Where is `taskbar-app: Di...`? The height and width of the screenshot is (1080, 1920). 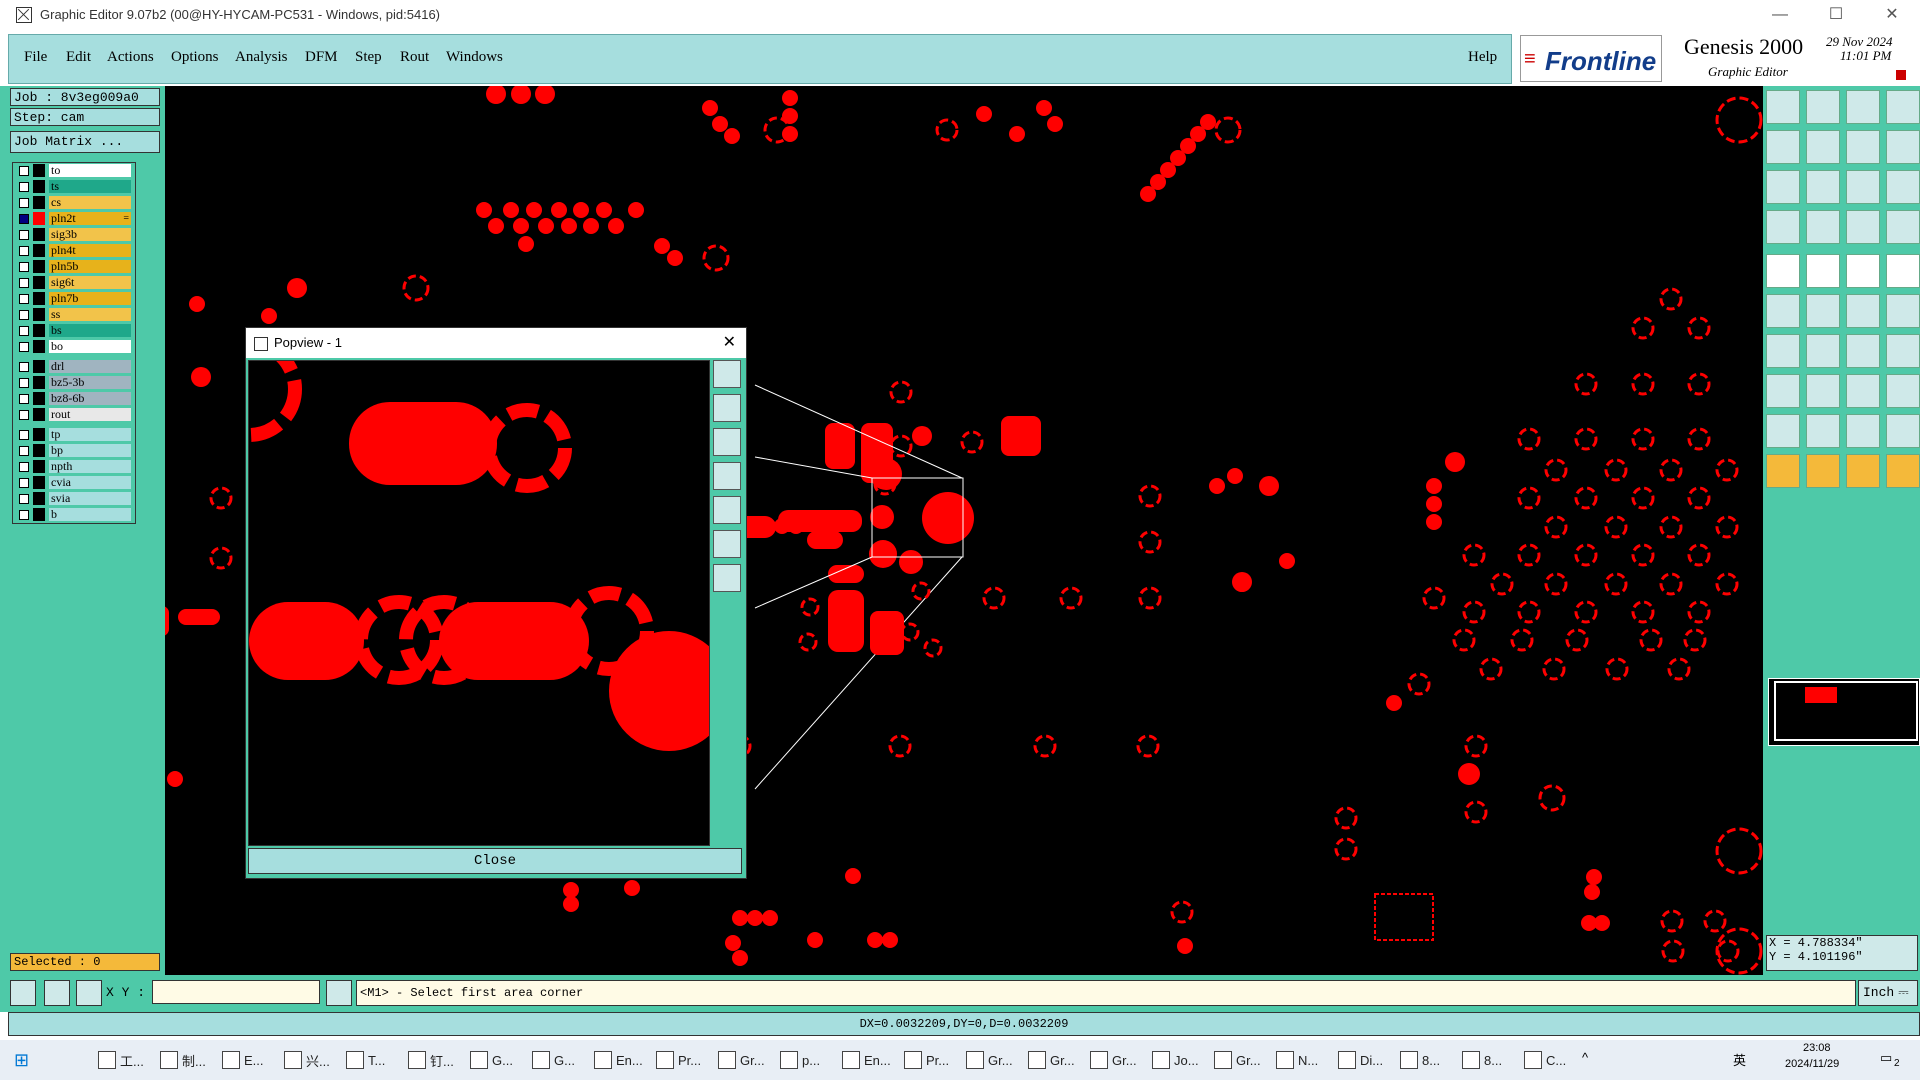
taskbar-app: Di... is located at coordinates (1360, 1060).